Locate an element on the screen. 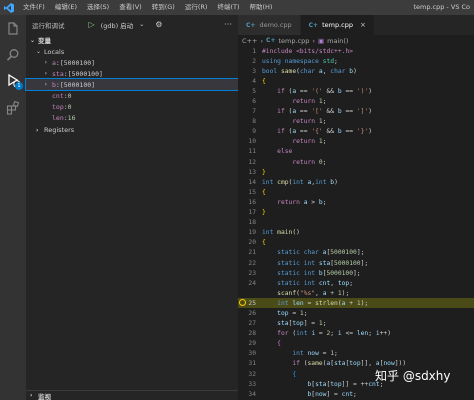  code-token: top is located at coordinates (355, 364).